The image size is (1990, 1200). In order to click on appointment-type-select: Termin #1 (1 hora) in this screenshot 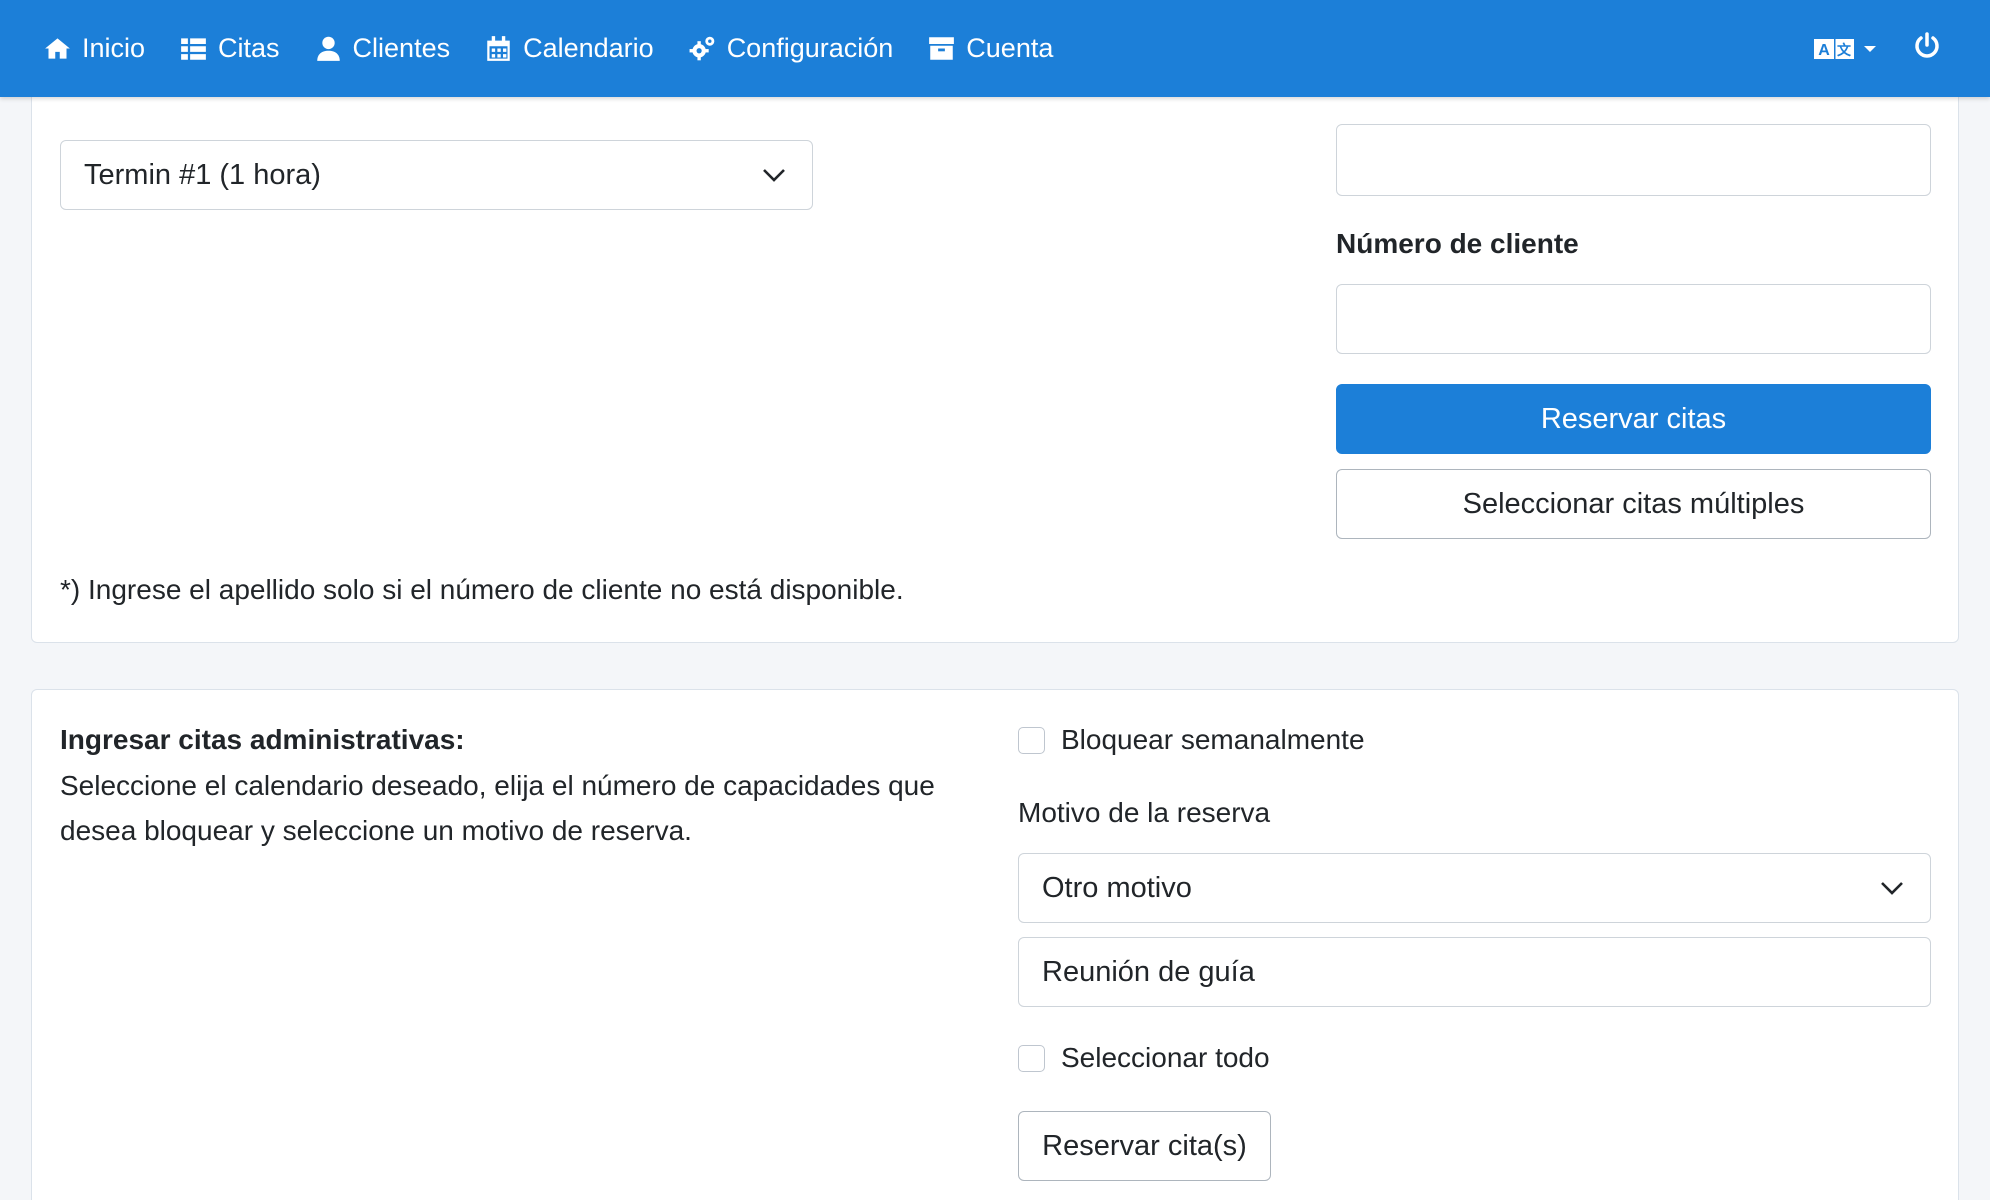, I will do `click(436, 175)`.